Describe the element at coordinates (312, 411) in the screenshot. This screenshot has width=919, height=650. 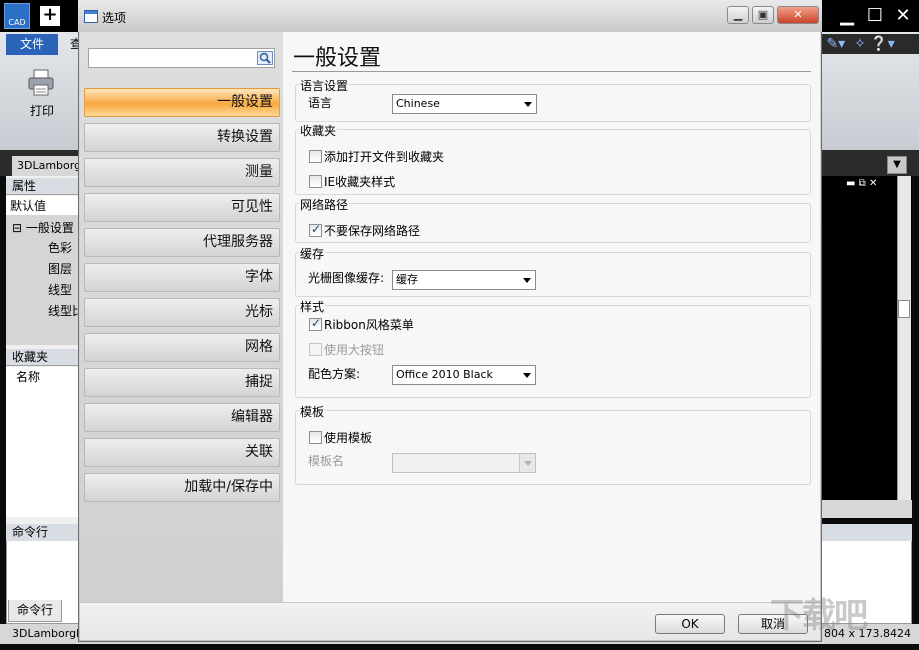
I see `template-group-title: 模板` at that location.